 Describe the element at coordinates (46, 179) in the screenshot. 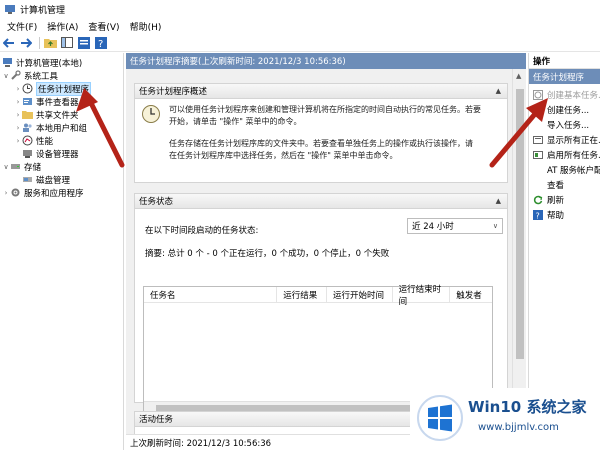

I see `tree-item-disk-management: 磁盘管理` at that location.